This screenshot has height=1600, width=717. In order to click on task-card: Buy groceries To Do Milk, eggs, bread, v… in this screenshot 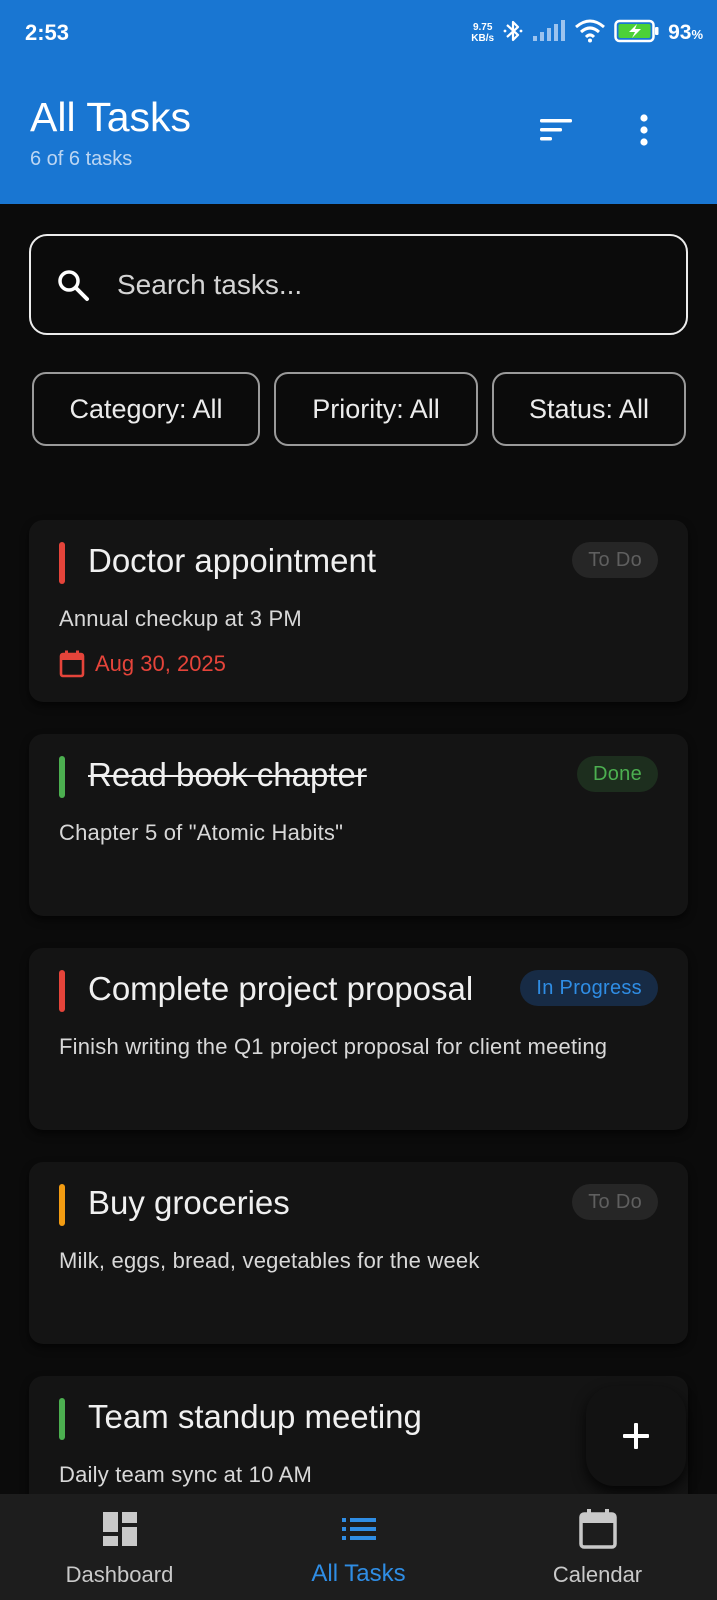, I will do `click(358, 1253)`.